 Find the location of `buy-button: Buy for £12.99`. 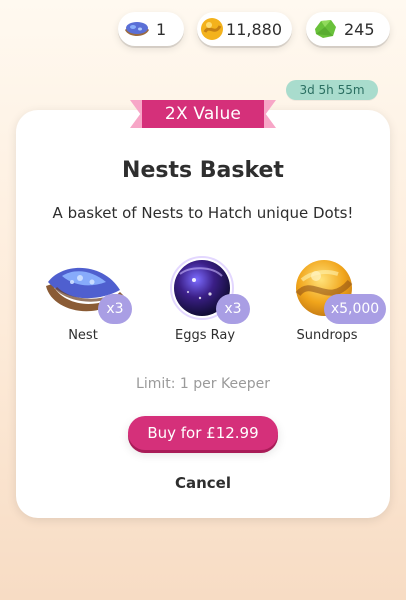

buy-button: Buy for £12.99 is located at coordinates (203, 433).